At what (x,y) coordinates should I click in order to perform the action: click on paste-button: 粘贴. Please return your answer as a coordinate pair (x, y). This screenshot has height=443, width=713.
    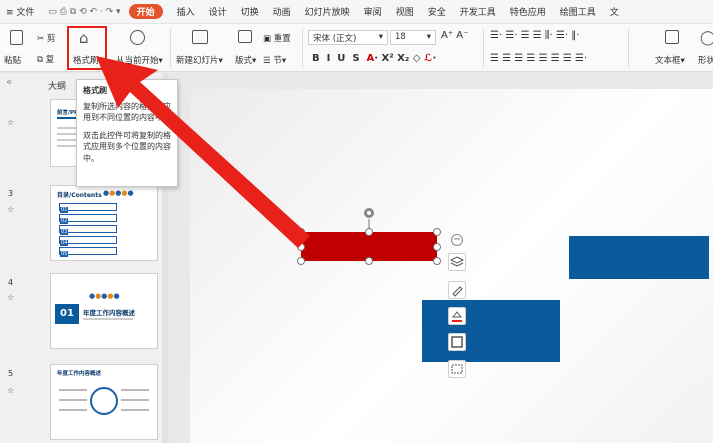
    Looking at the image, I should click on (12, 60).